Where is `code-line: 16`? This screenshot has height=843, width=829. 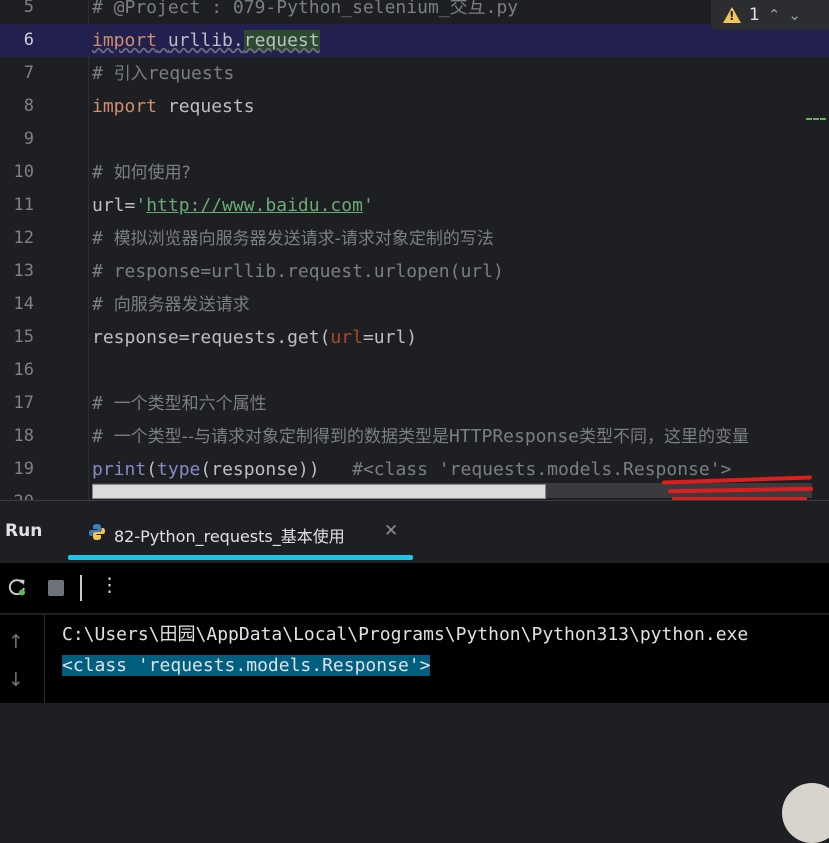 code-line: 16 is located at coordinates (414, 370).